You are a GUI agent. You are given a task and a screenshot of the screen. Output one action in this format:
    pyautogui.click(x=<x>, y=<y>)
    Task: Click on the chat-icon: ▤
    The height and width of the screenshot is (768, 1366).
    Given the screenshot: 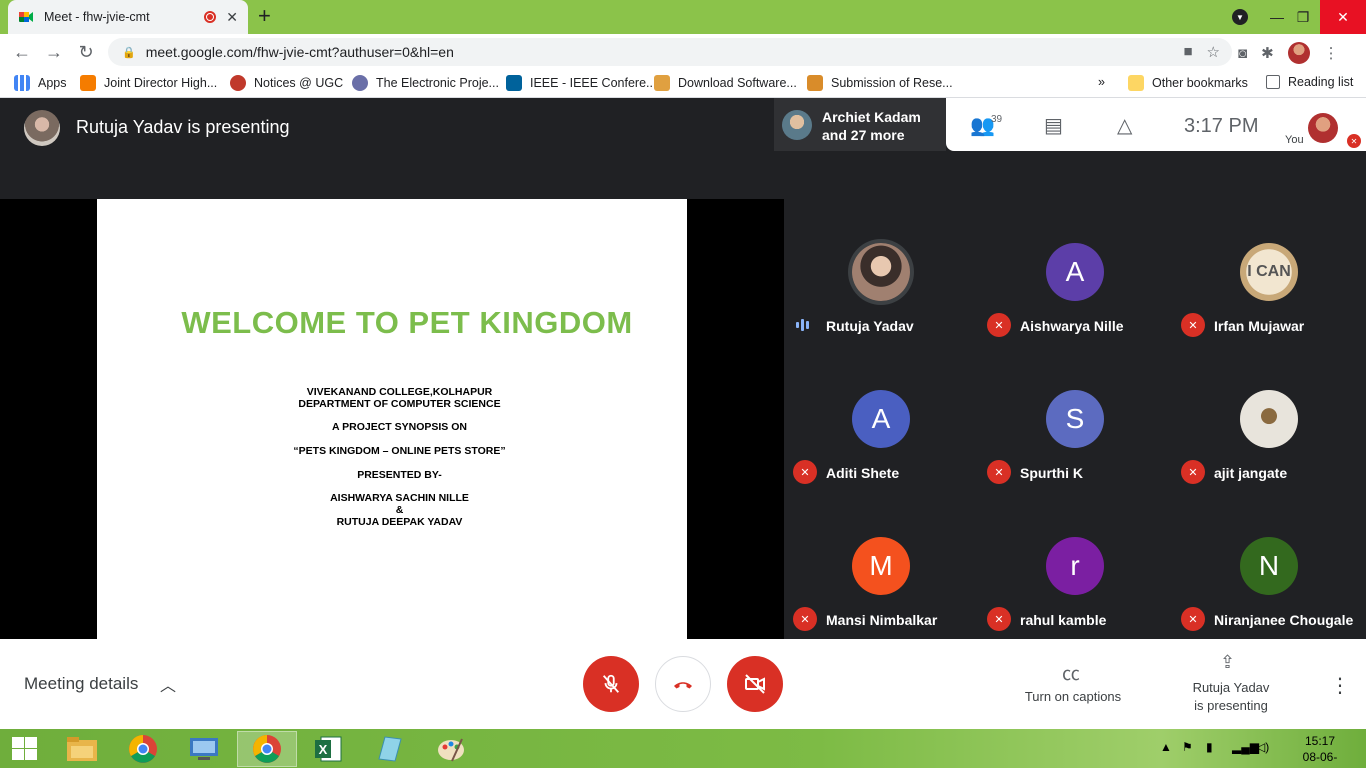 What is the action you would take?
    pyautogui.click(x=1053, y=125)
    